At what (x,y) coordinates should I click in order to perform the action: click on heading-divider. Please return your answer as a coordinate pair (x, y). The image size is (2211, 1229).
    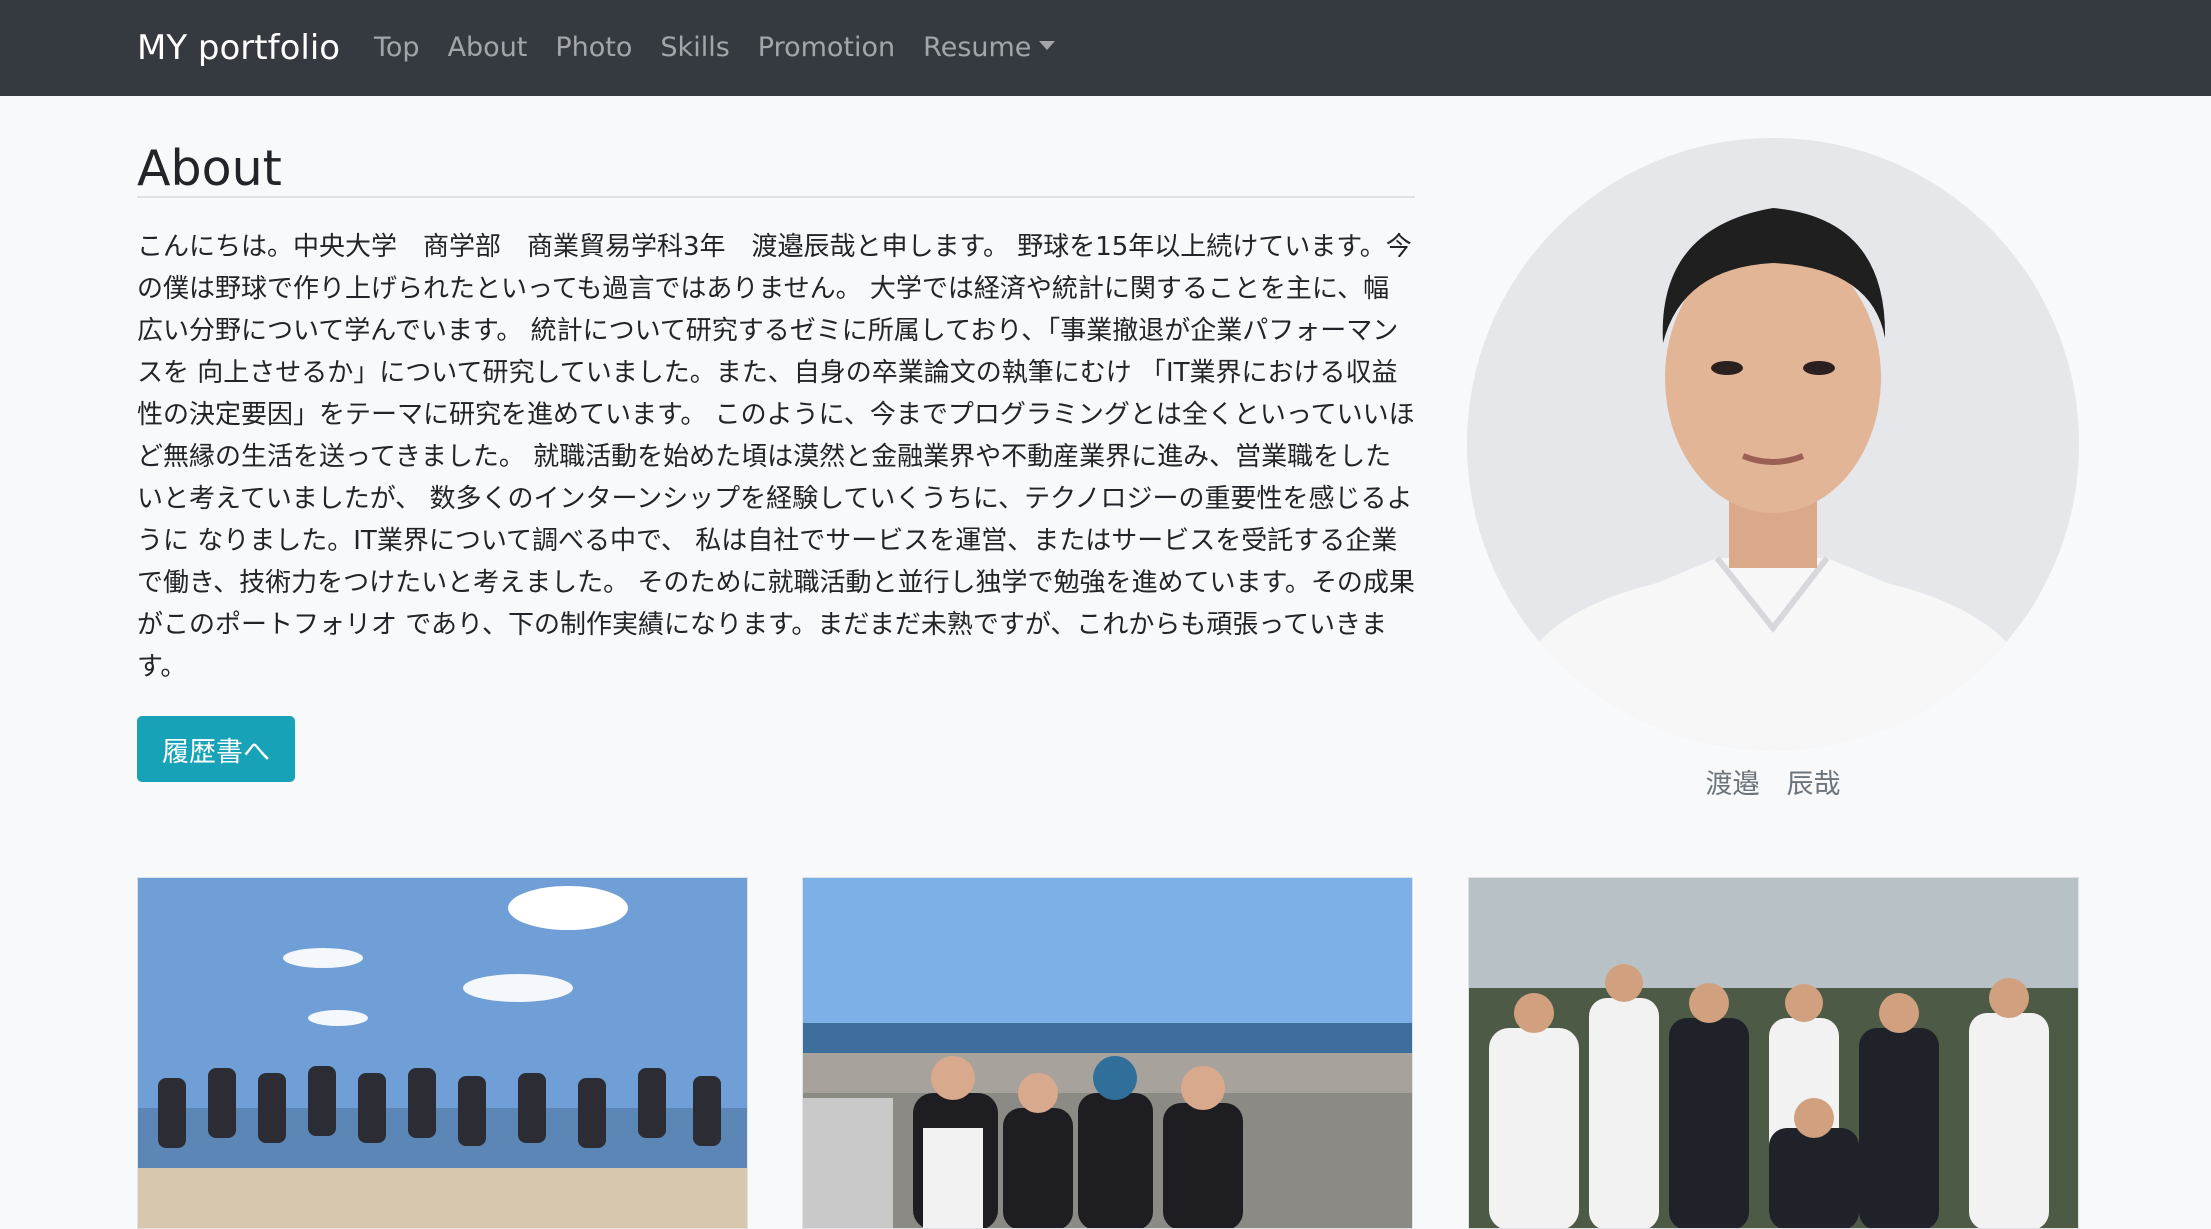
    Looking at the image, I should click on (776, 197).